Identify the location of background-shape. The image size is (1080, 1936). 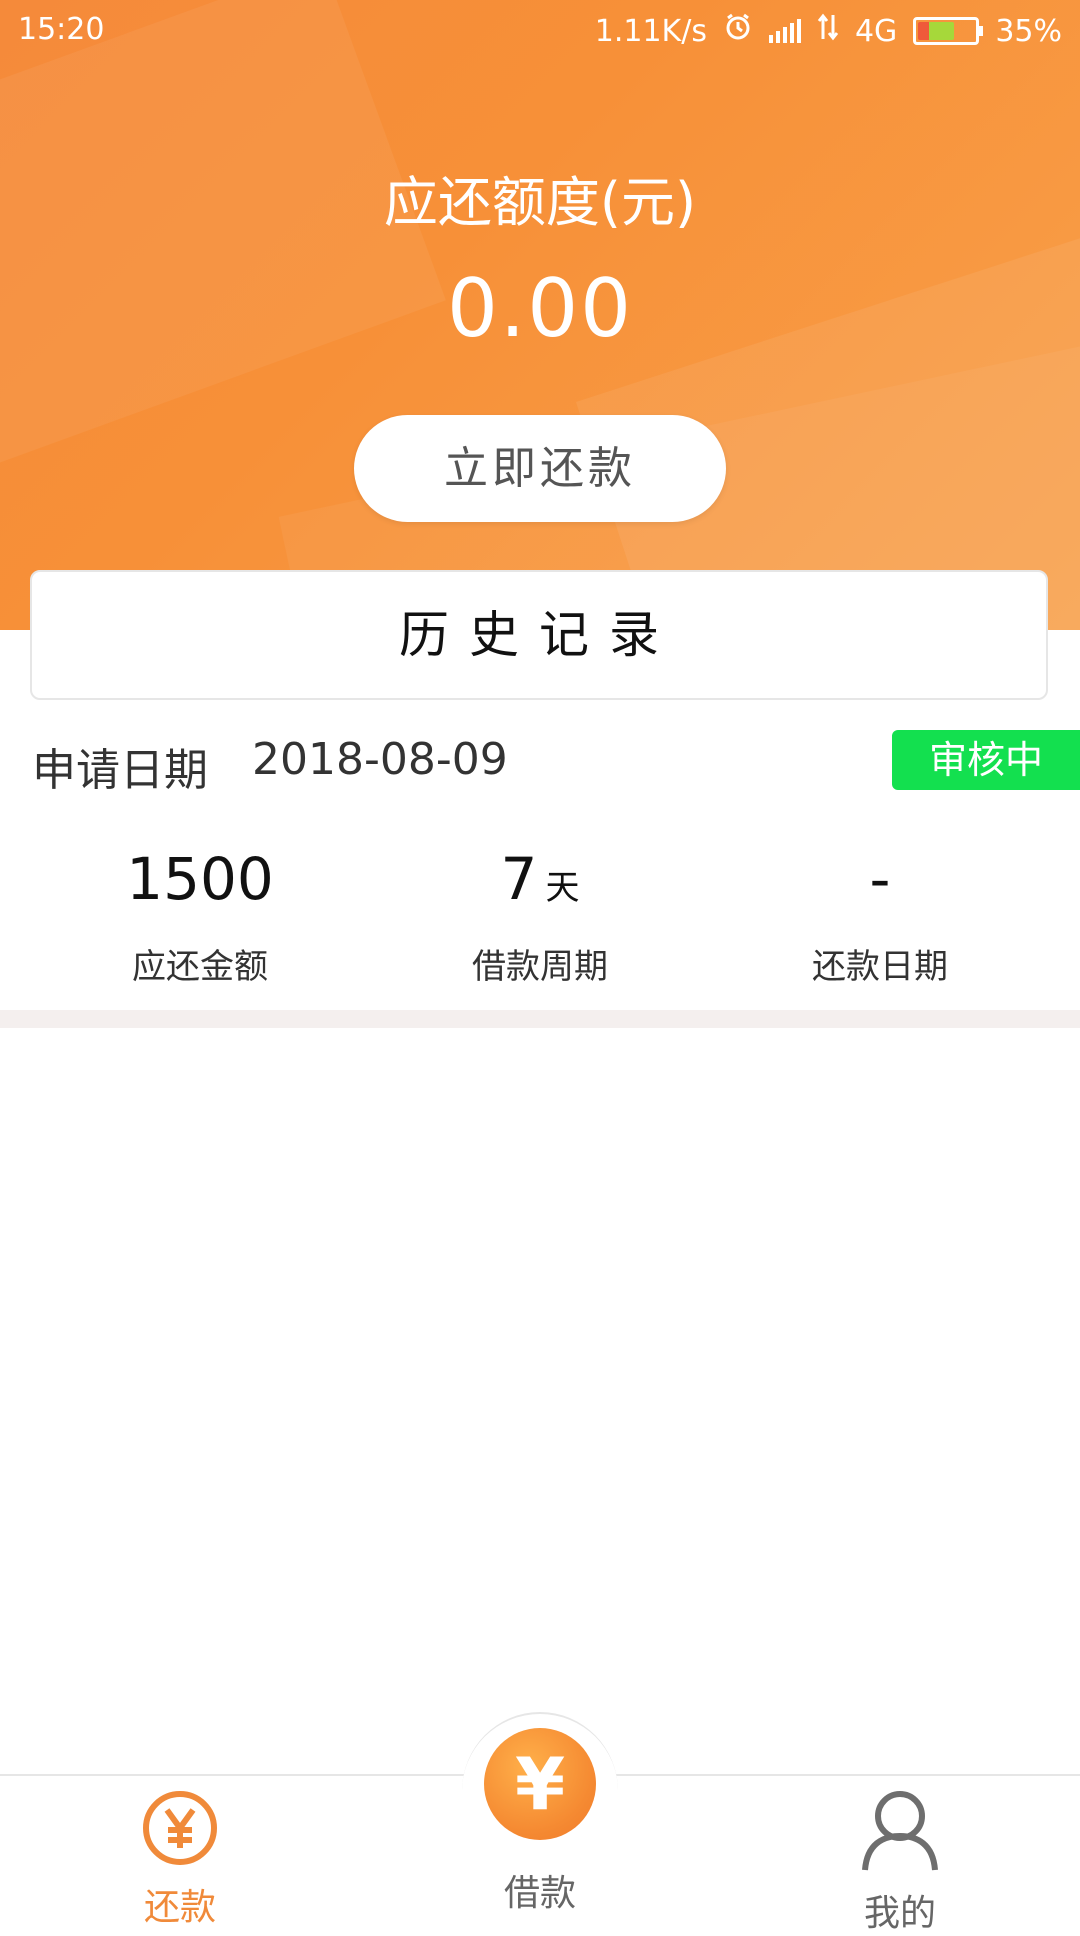
(223, 239).